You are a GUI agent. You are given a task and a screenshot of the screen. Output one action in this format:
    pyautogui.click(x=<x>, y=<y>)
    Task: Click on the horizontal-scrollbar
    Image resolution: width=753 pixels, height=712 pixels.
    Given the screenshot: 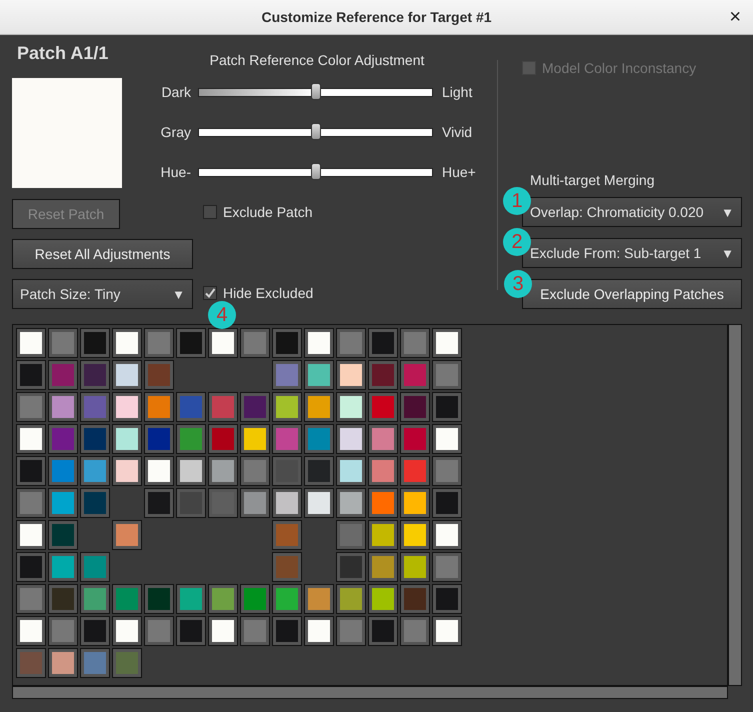 What is the action you would take?
    pyautogui.click(x=370, y=692)
    